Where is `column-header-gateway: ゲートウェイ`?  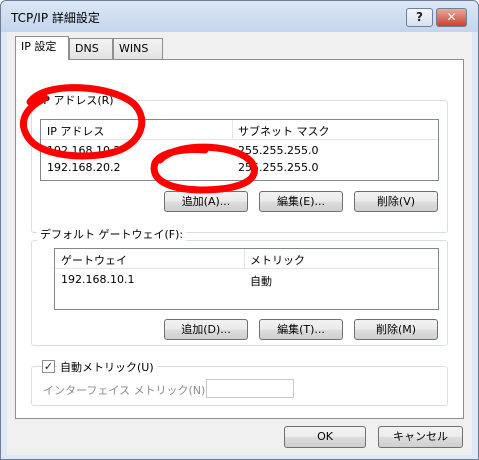 column-header-gateway: ゲートウェイ is located at coordinates (94, 260).